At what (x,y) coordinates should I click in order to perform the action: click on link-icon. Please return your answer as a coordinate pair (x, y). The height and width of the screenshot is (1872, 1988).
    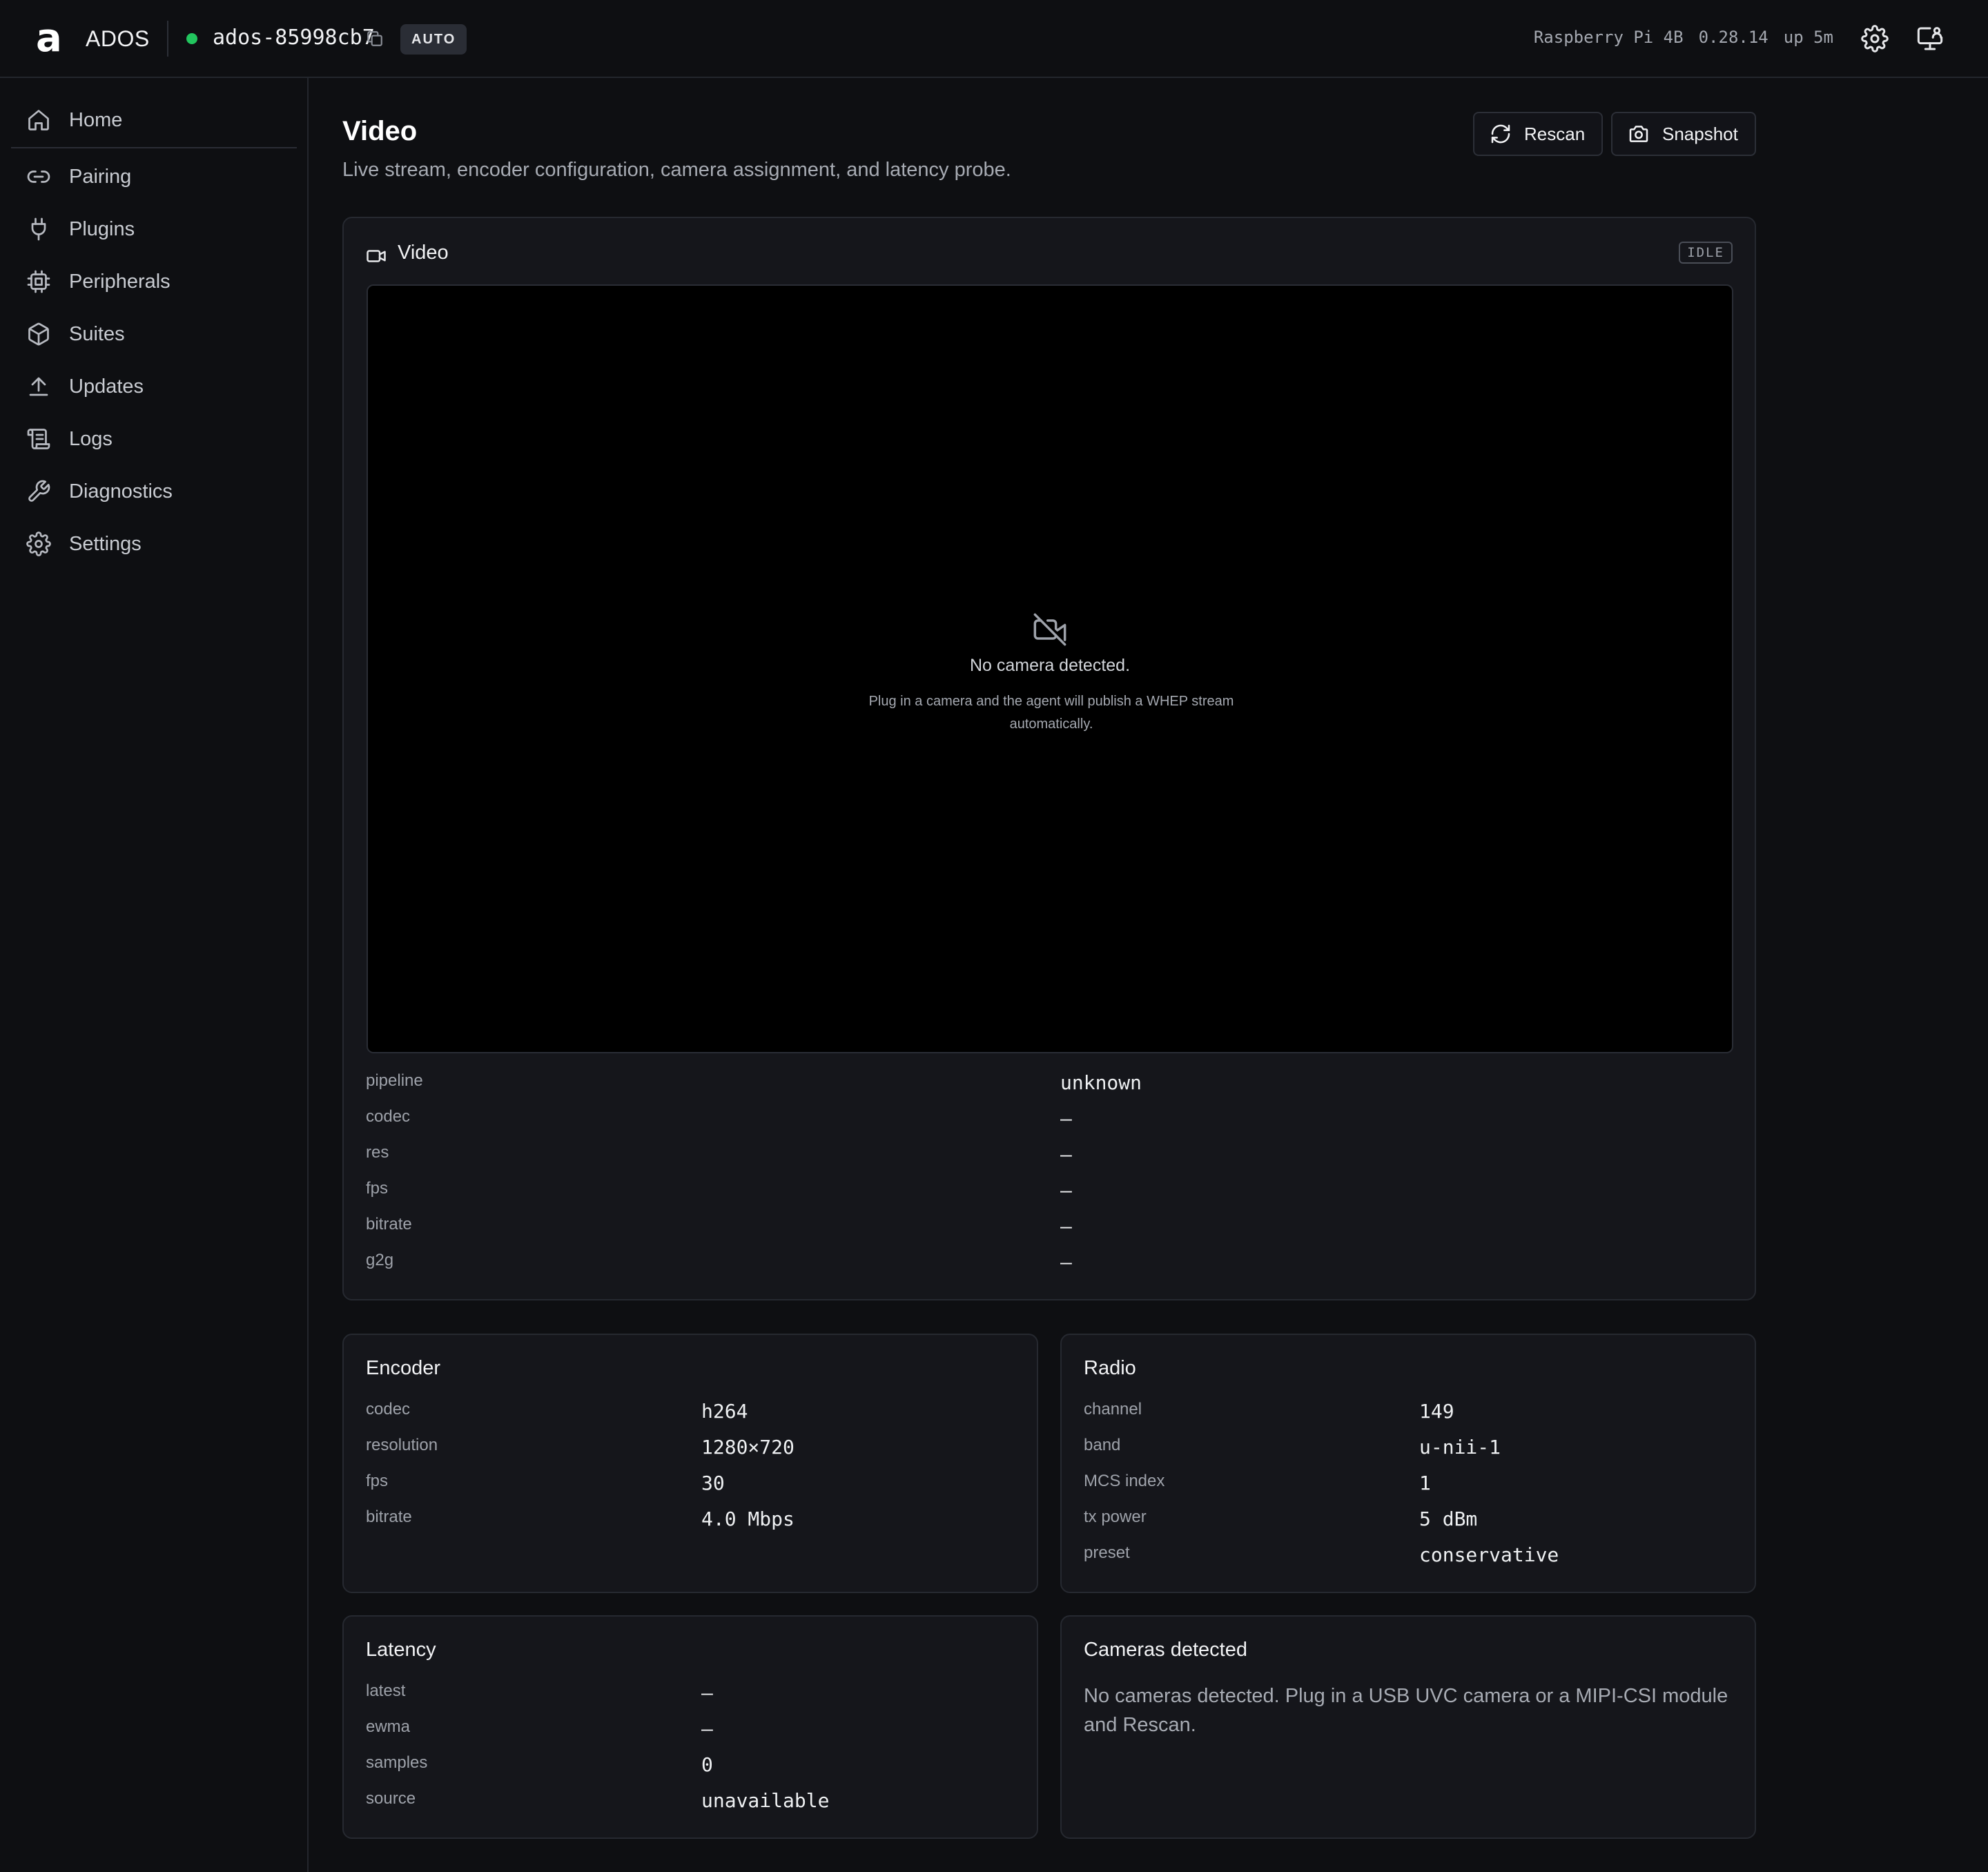
    Looking at the image, I should click on (38, 176).